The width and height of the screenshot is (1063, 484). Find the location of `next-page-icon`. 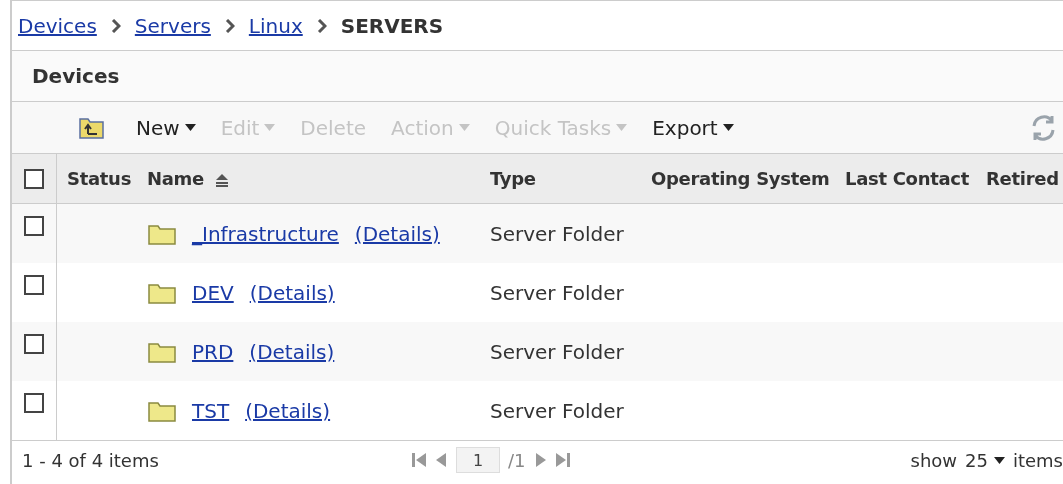

next-page-icon is located at coordinates (540, 460).